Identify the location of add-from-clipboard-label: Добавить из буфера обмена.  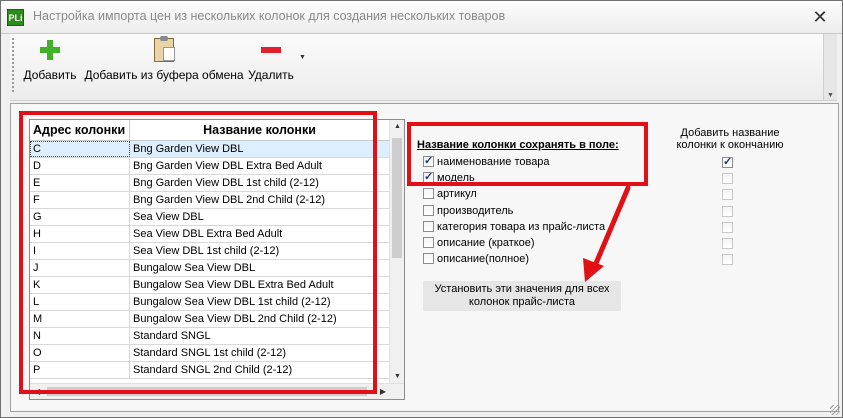
(164, 75).